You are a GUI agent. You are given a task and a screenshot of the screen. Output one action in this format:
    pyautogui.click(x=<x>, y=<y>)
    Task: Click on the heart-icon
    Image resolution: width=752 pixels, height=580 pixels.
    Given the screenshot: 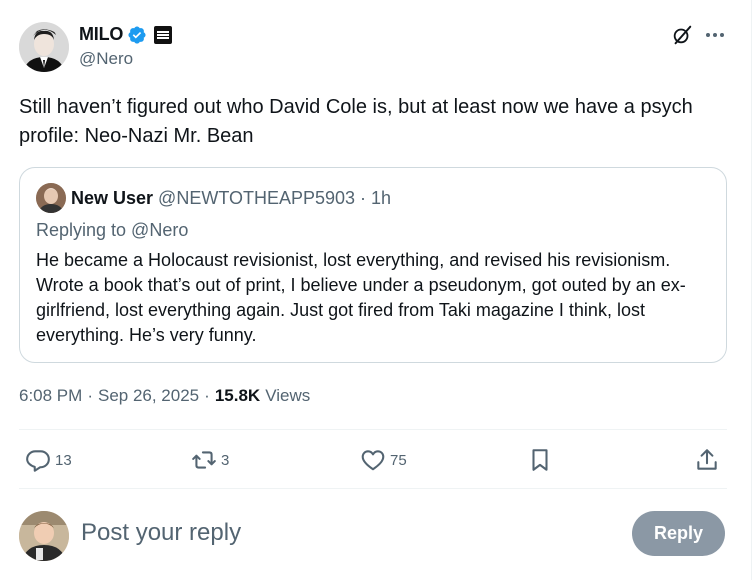 What is the action you would take?
    pyautogui.click(x=373, y=460)
    